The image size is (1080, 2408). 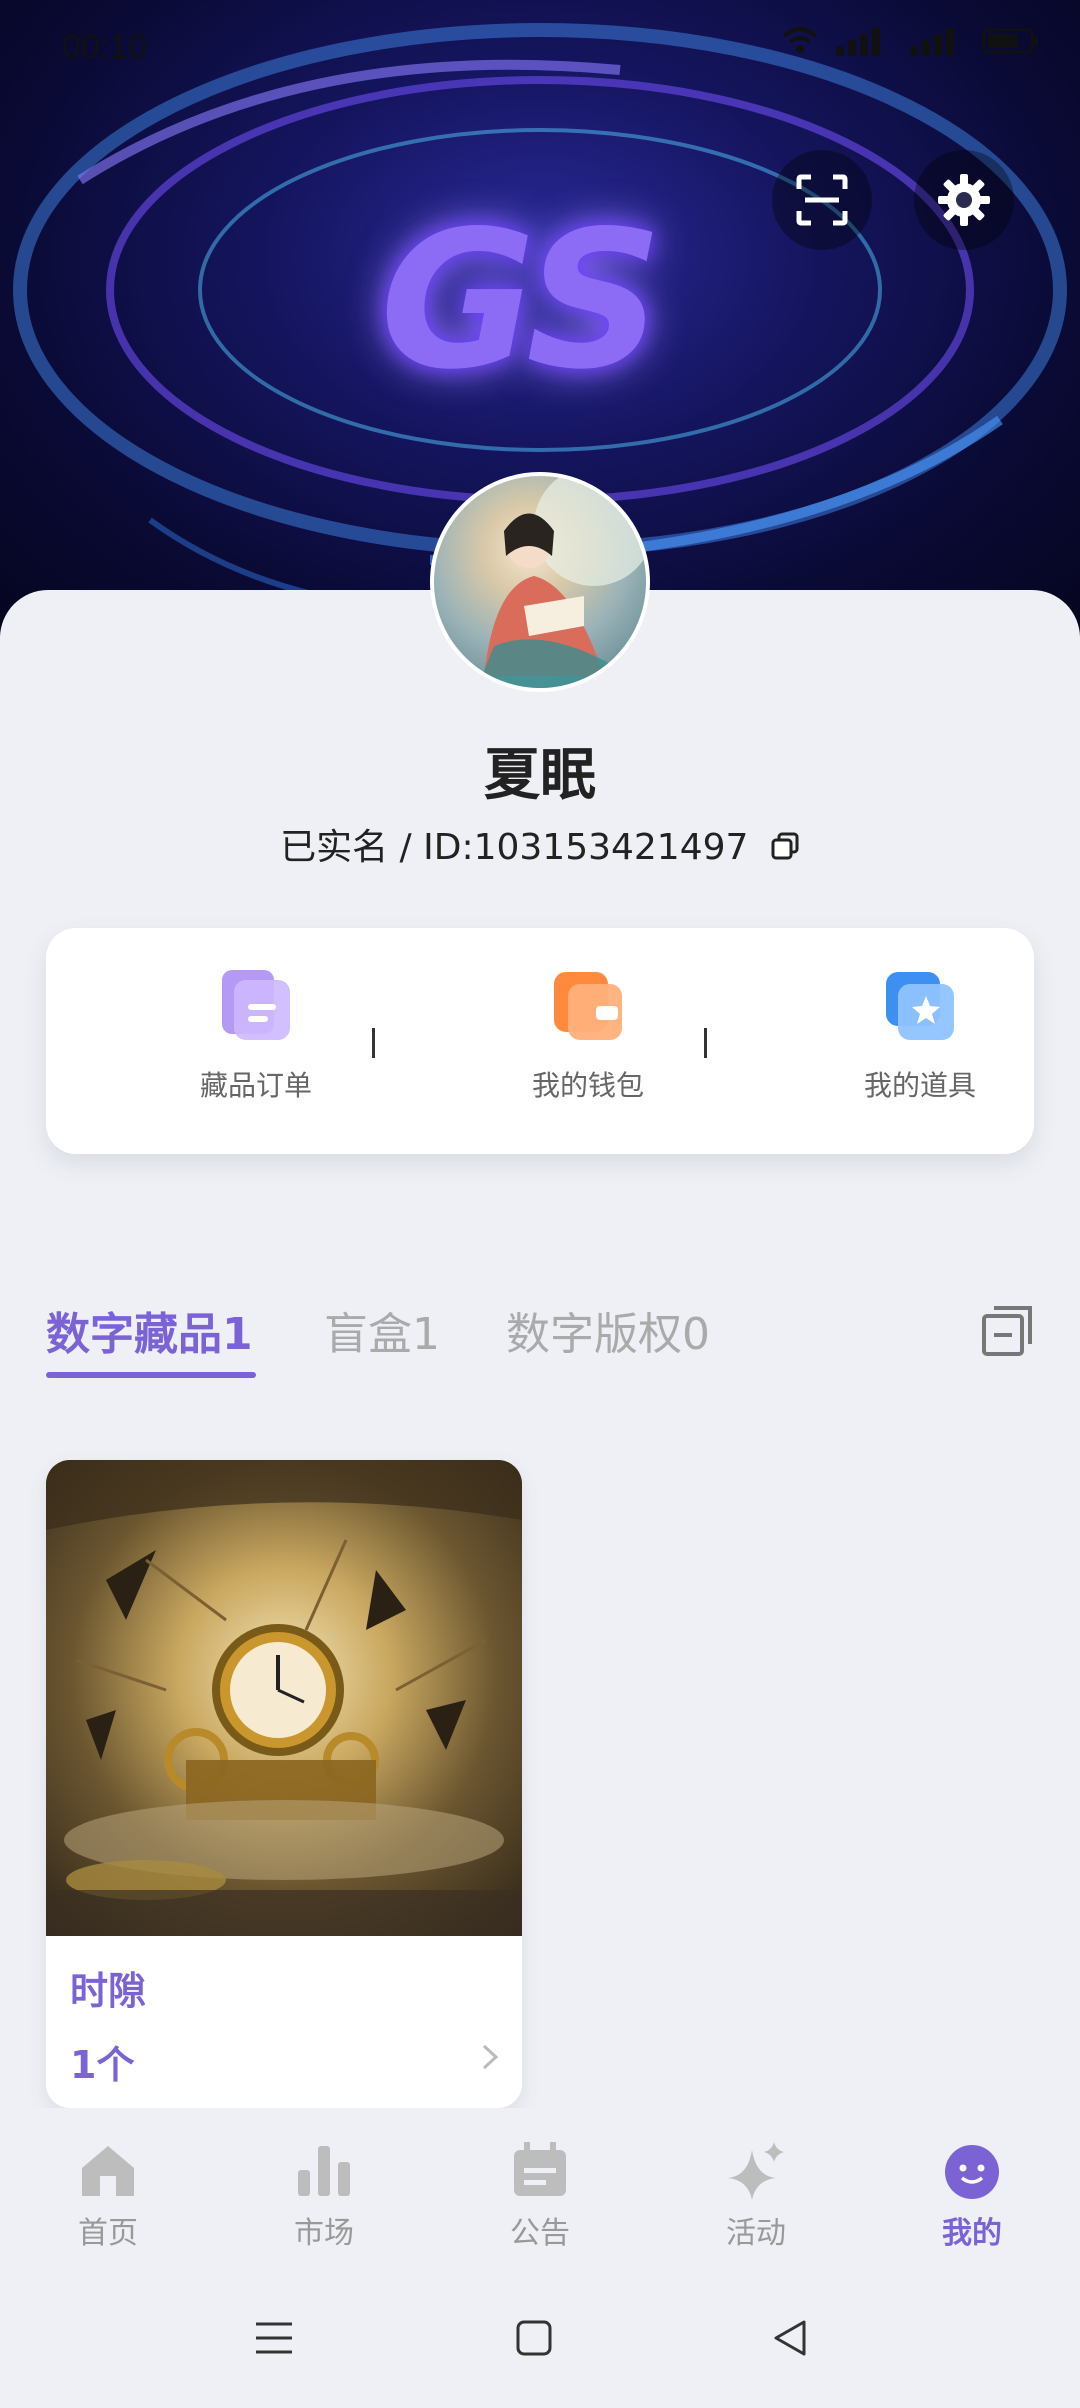 I want to click on sparkle-icon, so click(x=756, y=2170).